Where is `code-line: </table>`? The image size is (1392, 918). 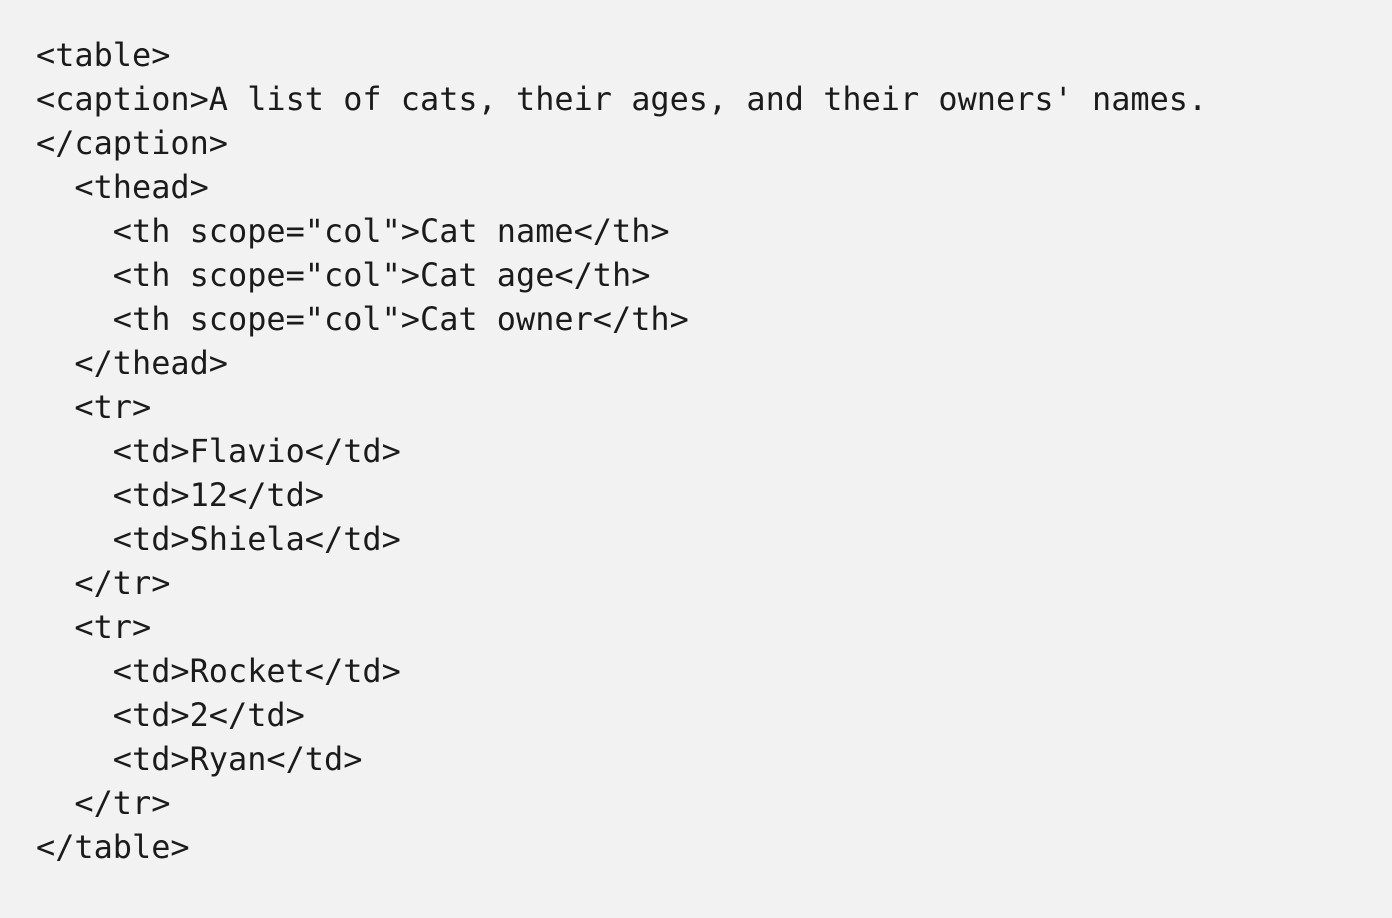
code-line: </table> is located at coordinates (113, 847).